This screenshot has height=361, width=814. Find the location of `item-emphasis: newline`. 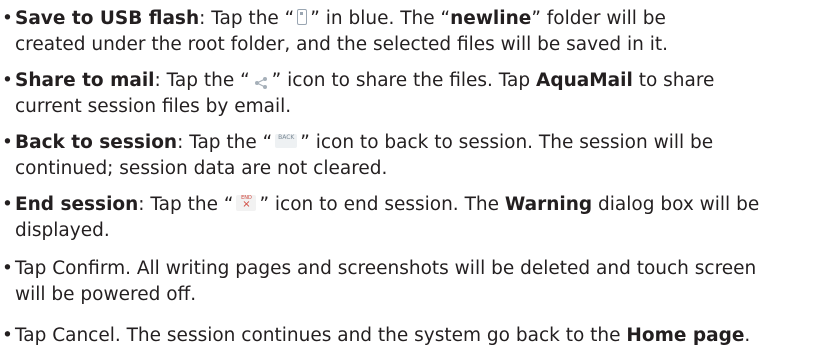

item-emphasis: newline is located at coordinates (491, 18).